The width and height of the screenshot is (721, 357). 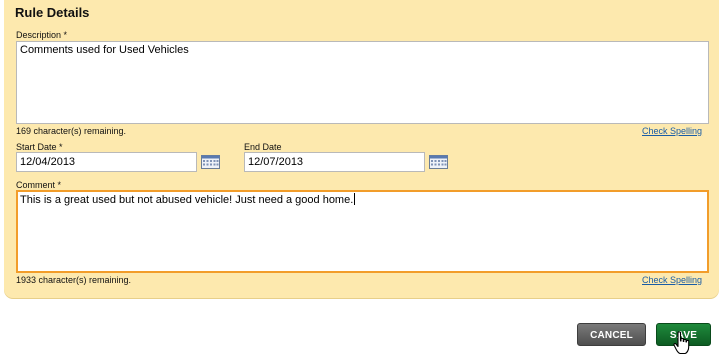 I want to click on cancel-button: CANCEL, so click(x=611, y=334).